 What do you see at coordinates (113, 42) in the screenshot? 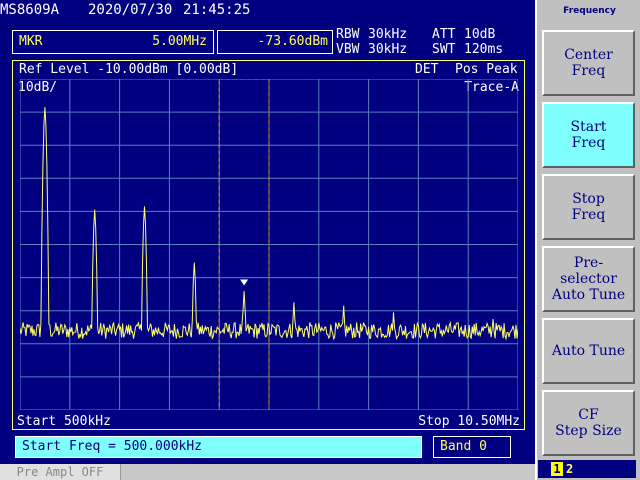
I see `marker-readout: MKR 5.00MHz` at bounding box center [113, 42].